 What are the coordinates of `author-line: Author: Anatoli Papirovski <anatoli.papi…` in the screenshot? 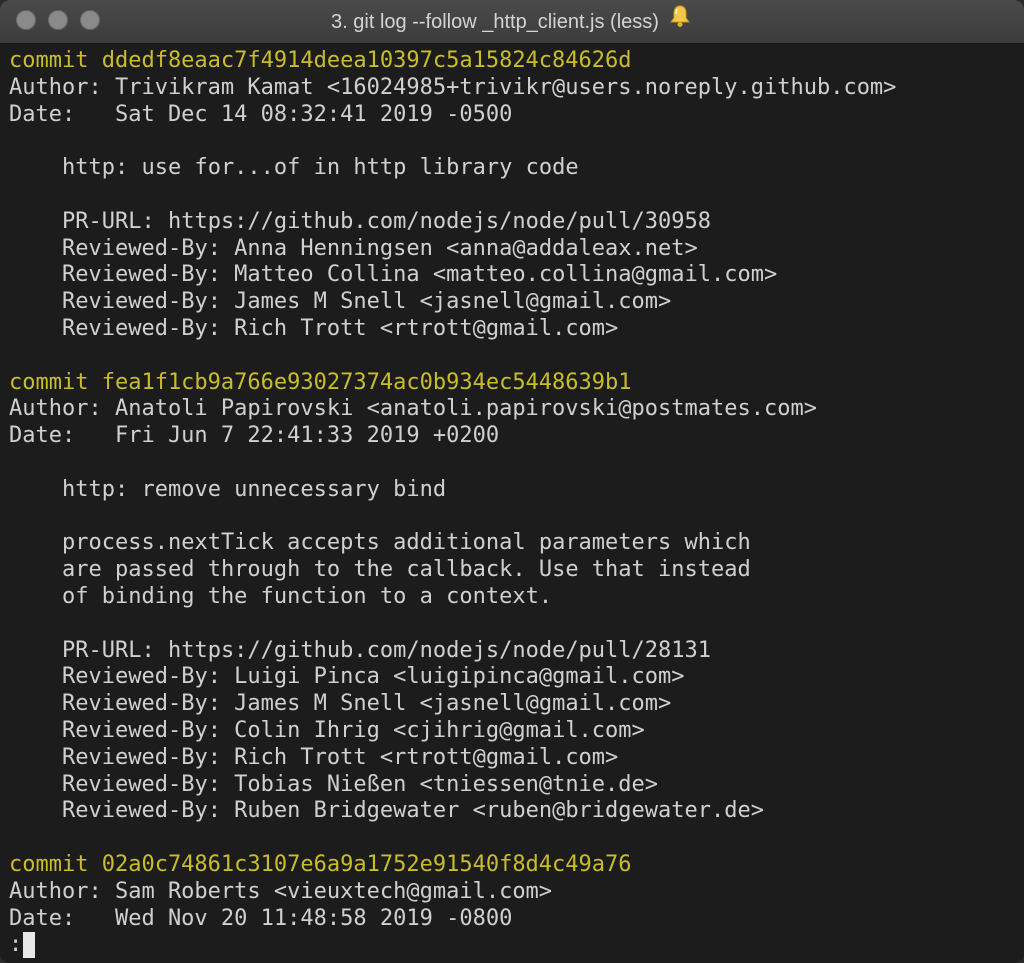 It's located at (413, 409).